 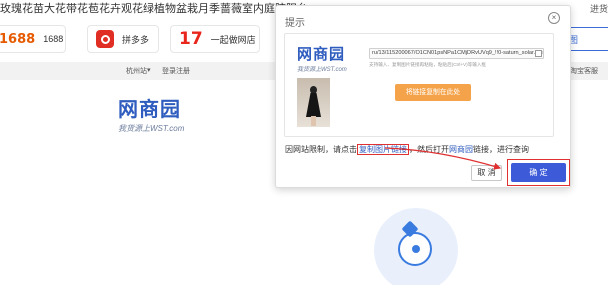 I want to click on dialog-title: 提示, so click(x=295, y=23).